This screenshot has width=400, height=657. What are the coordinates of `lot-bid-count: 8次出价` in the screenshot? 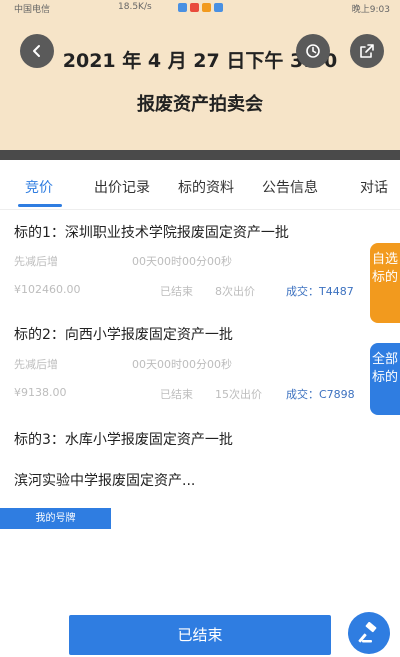 It's located at (235, 291).